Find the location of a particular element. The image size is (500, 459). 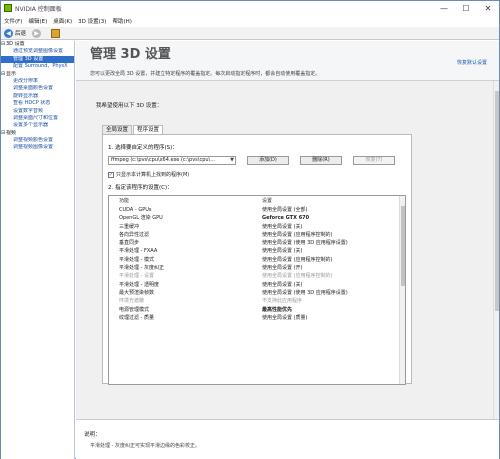

feature-value: 使用全局设置 (开) is located at coordinates (282, 268).